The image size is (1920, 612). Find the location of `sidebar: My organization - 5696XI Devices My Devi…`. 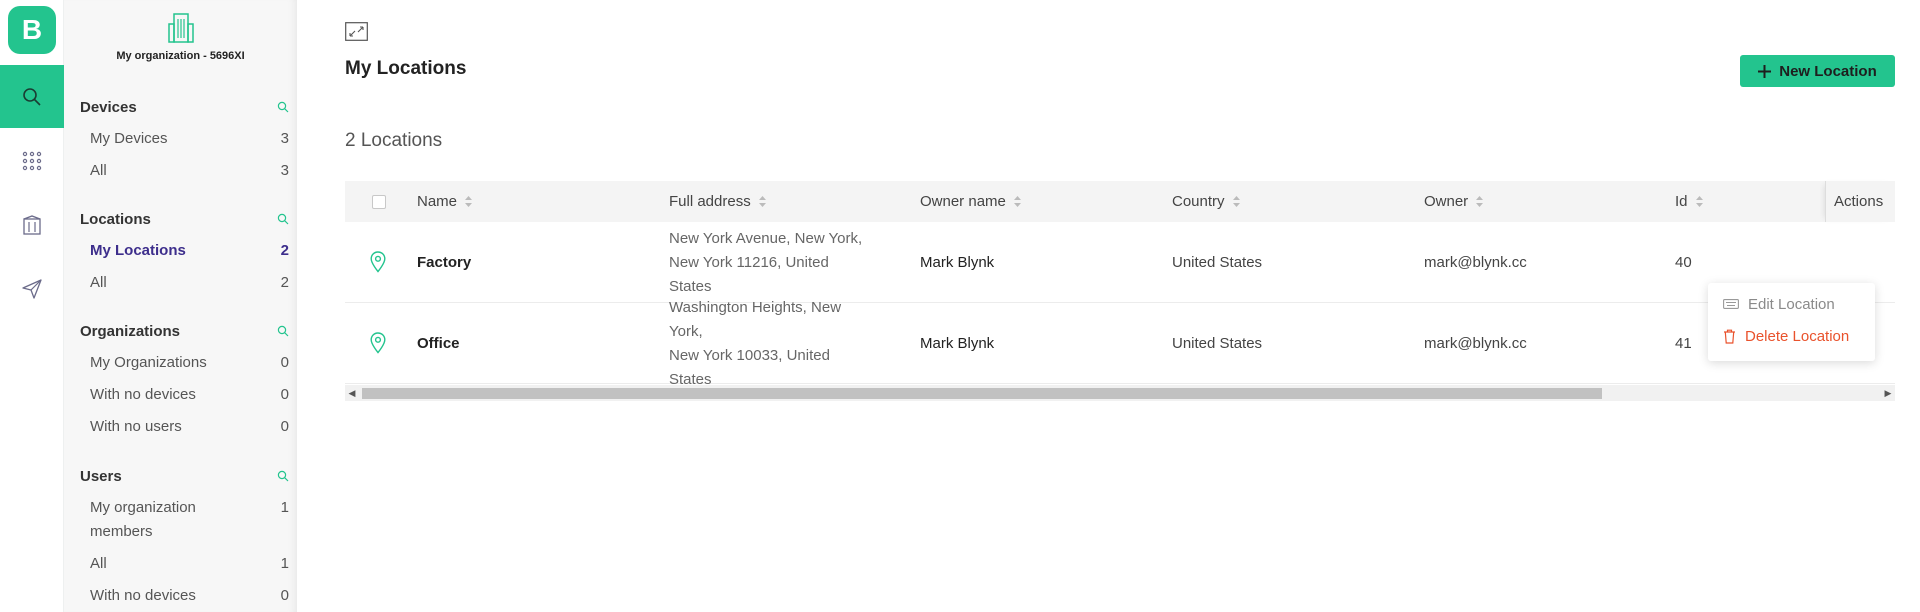

sidebar: My organization - 5696XI Devices My Devi… is located at coordinates (180, 306).